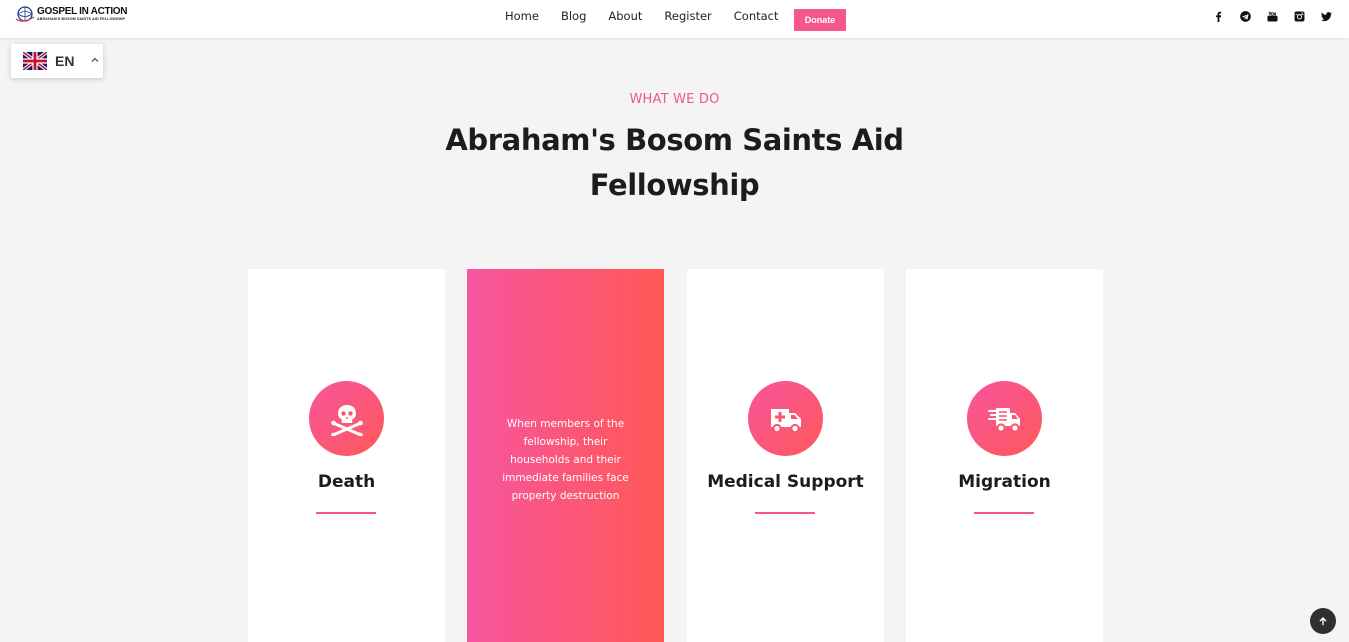 This screenshot has width=1349, height=642. What do you see at coordinates (65, 61) in the screenshot?
I see `language-code: EN` at bounding box center [65, 61].